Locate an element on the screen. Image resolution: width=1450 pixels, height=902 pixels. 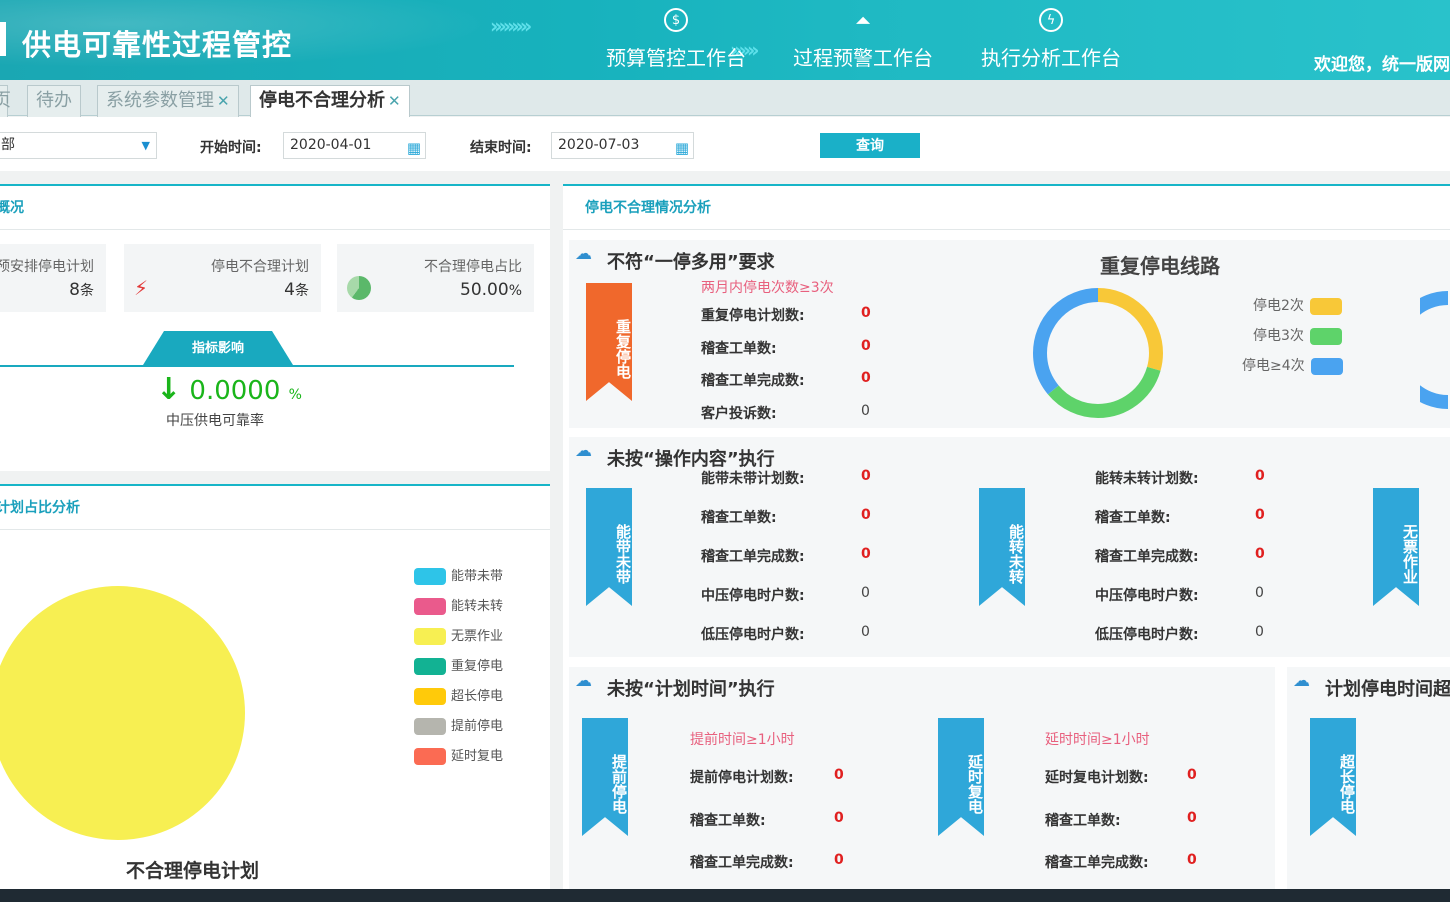
legend-item: 能转未转 is located at coordinates (458, 605).